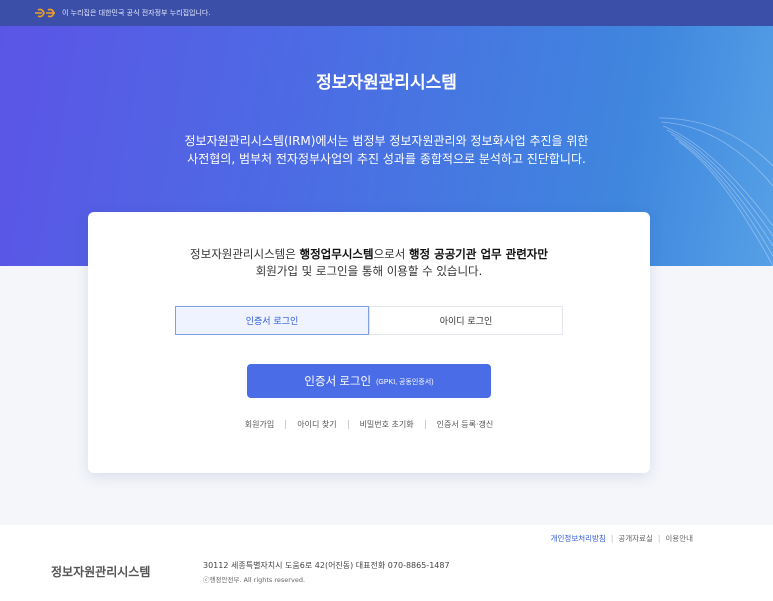  I want to click on login-button-sublabel: (GPKI, 공동인증서), so click(405, 382).